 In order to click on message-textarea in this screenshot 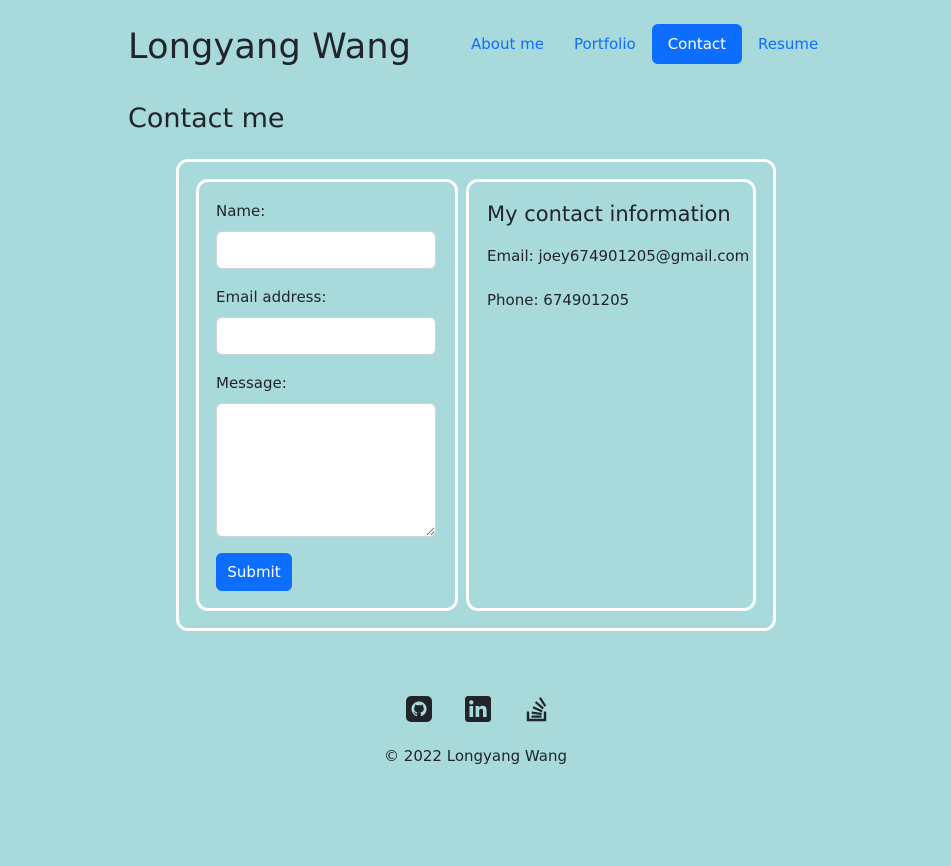, I will do `click(326, 470)`.